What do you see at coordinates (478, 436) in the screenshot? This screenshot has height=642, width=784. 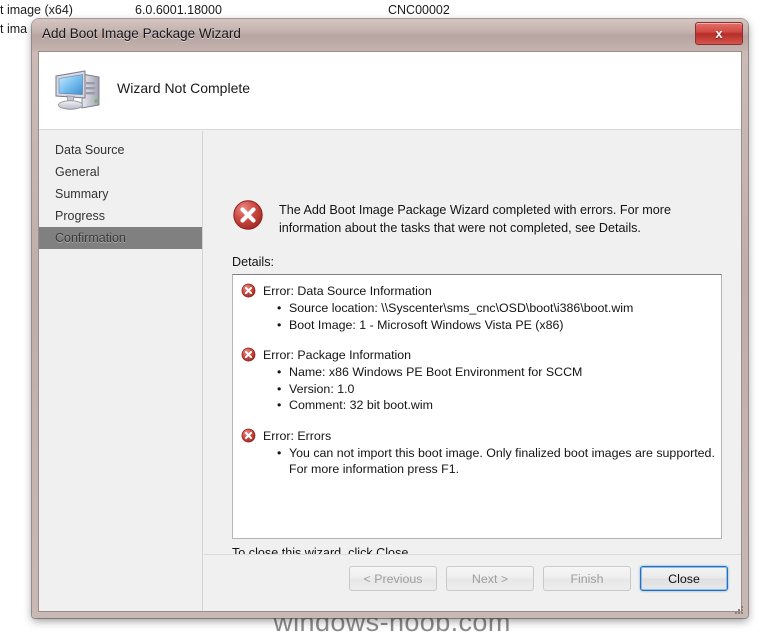 I see `error-group-heading: Error: Errors` at bounding box center [478, 436].